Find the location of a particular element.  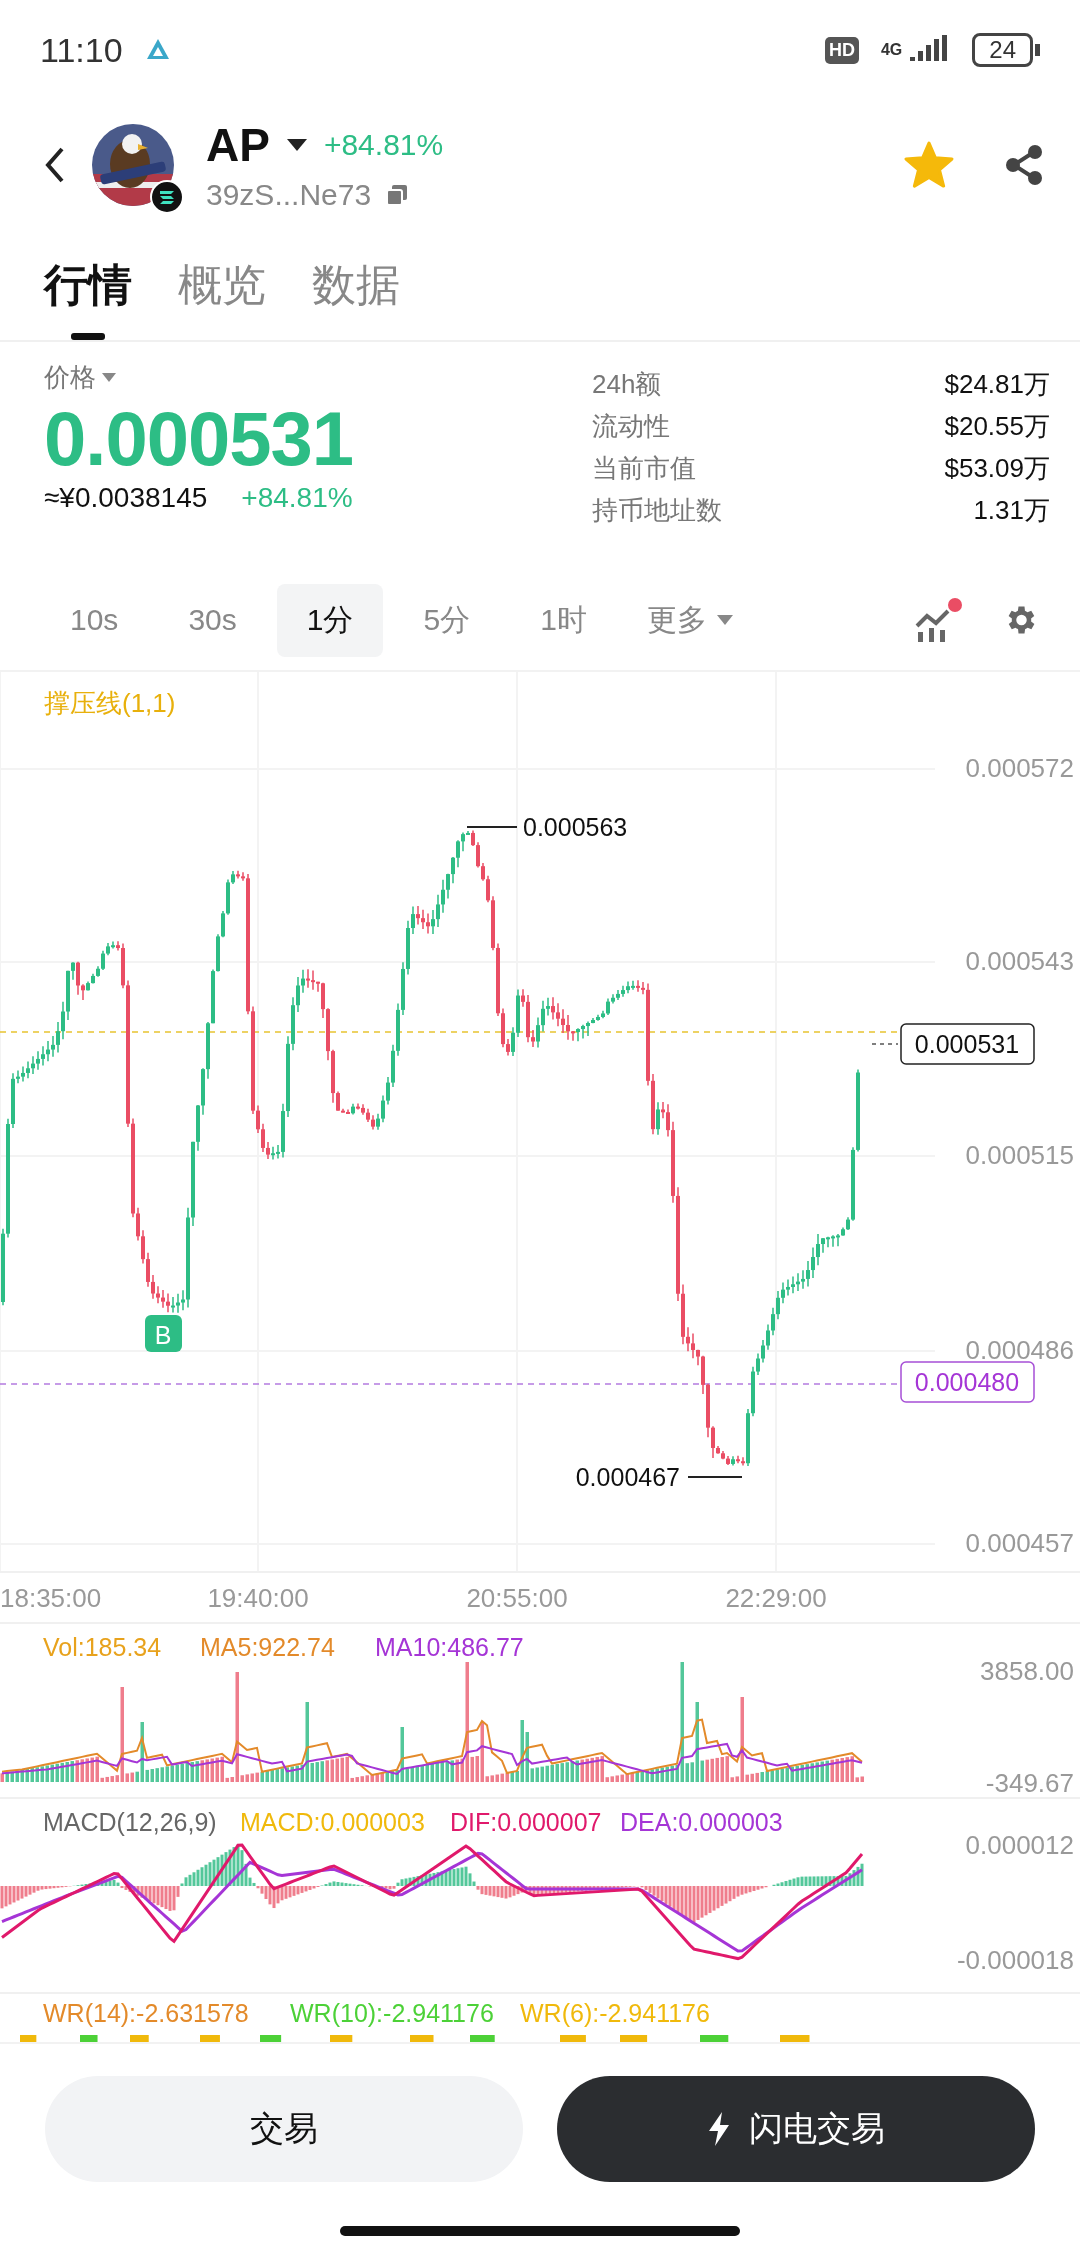

price-axis-label: 0.000543 is located at coordinates (1019, 961).